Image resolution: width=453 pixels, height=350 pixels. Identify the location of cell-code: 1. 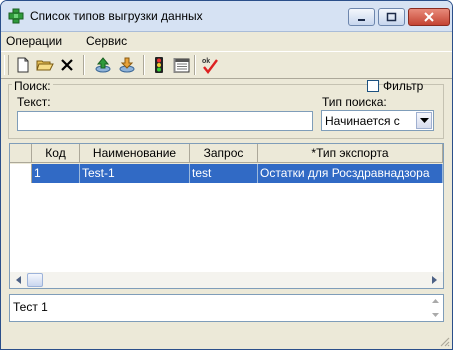
(56, 173).